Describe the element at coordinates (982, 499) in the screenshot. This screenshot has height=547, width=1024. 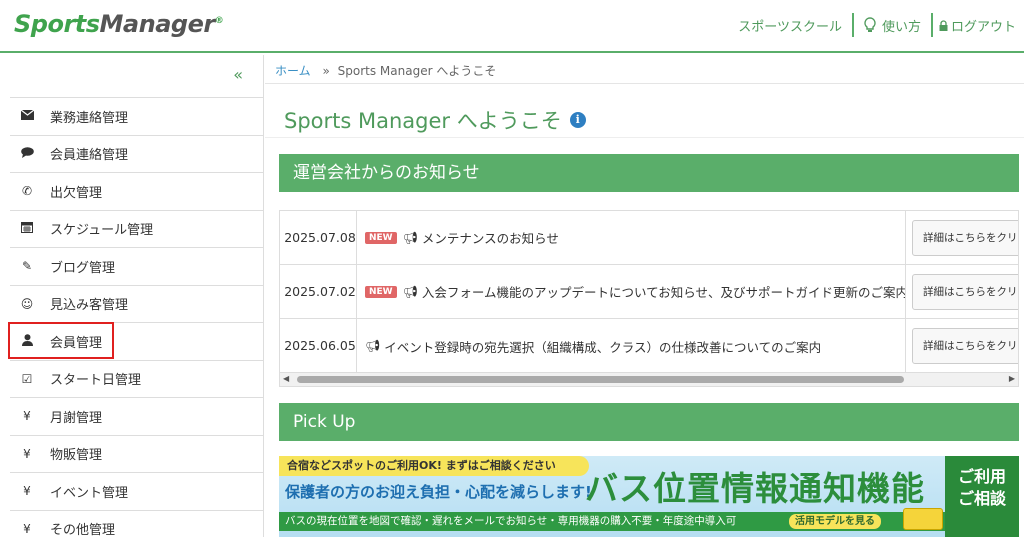
I see `banner-cta-line2: ご相談` at that location.